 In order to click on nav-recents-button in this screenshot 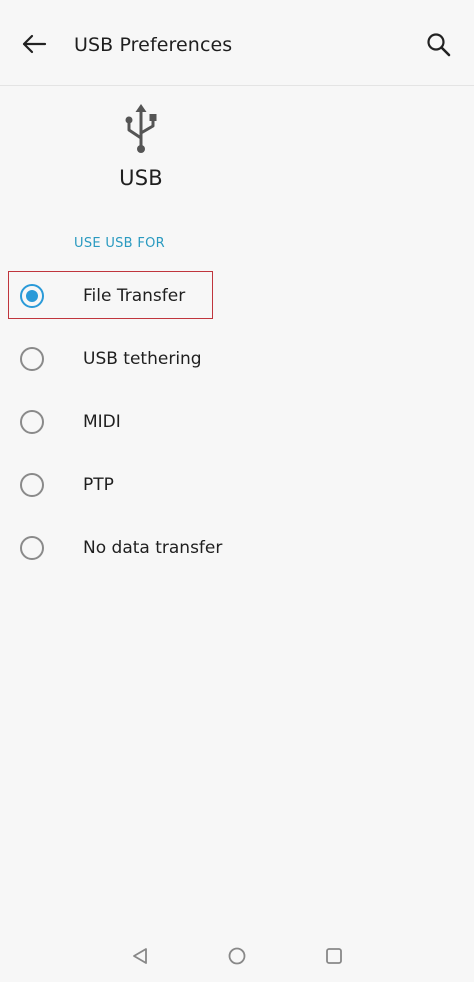, I will do `click(334, 956)`.